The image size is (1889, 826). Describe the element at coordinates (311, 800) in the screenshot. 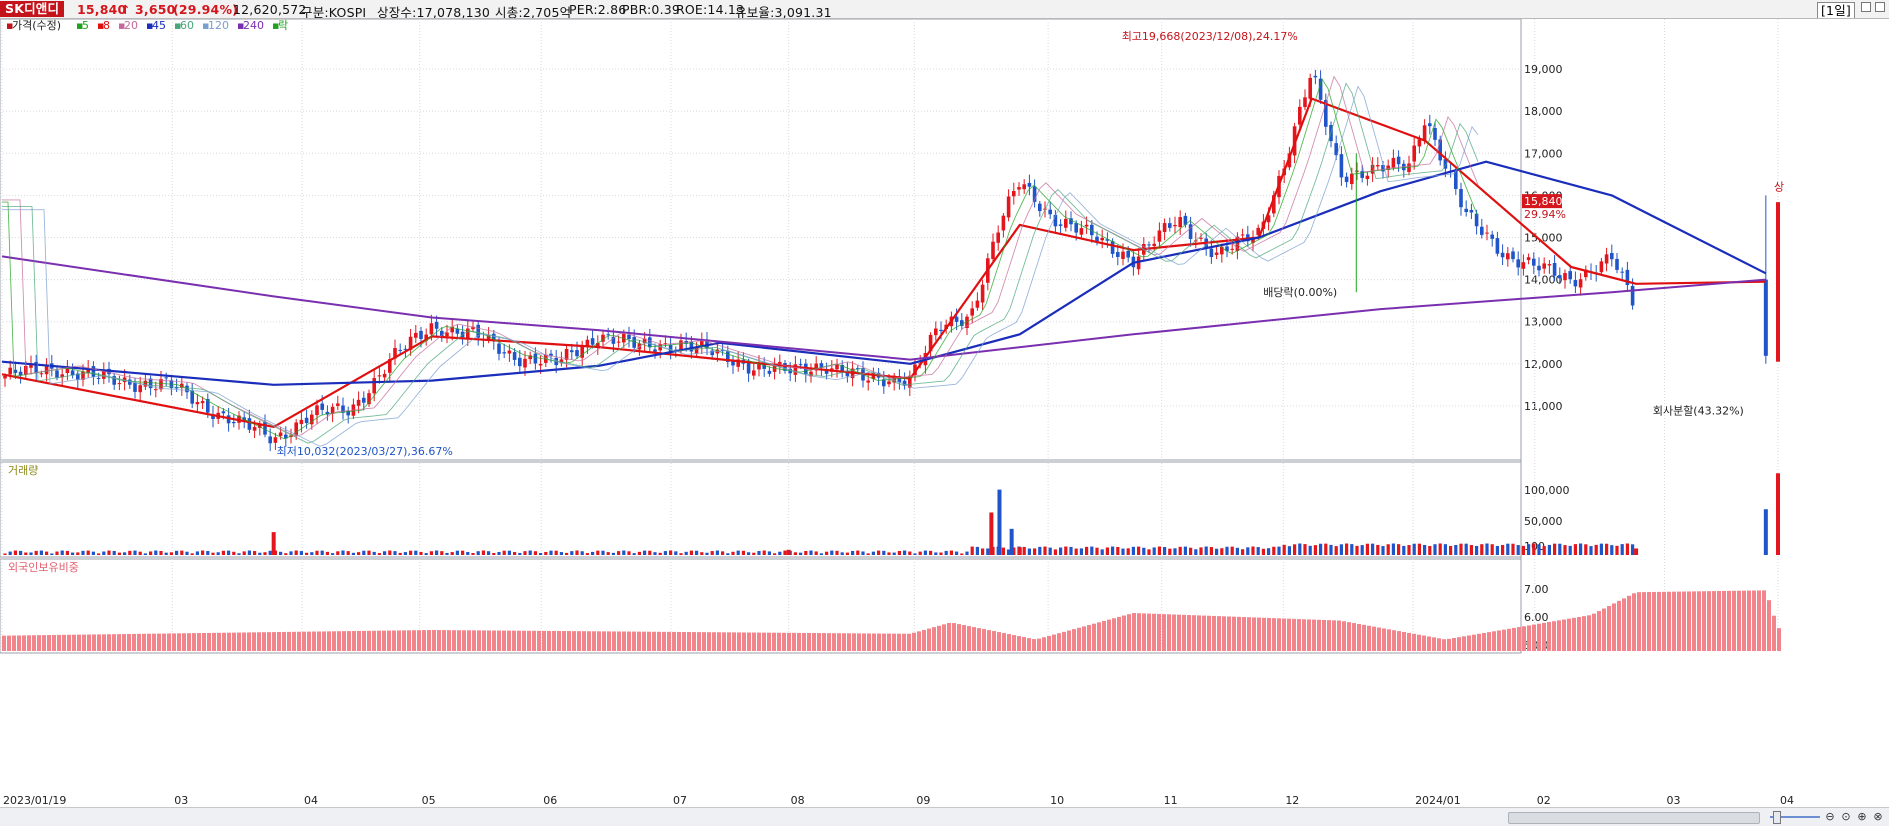

I see `x-tick-label: 04` at that location.